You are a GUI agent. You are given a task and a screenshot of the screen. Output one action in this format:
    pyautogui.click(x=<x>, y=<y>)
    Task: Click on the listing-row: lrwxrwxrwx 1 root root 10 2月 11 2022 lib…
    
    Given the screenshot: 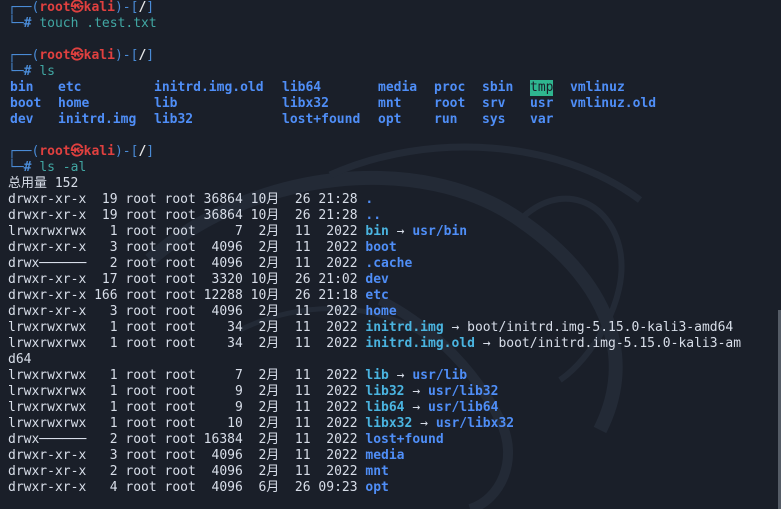 What is the action you would take?
    pyautogui.click(x=394, y=424)
    